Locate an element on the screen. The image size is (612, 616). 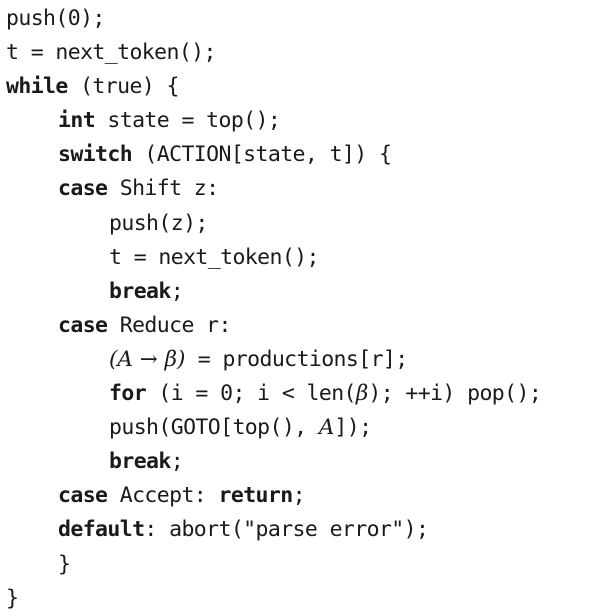
code-line: push(z); is located at coordinates (273, 224).